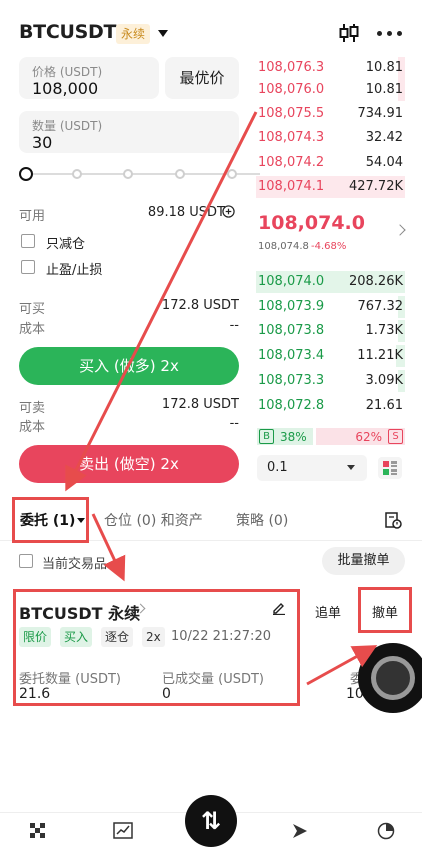 Image resolution: width=422 pixels, height=848 pixels. I want to click on bid-price: 108,073.8, so click(291, 330).